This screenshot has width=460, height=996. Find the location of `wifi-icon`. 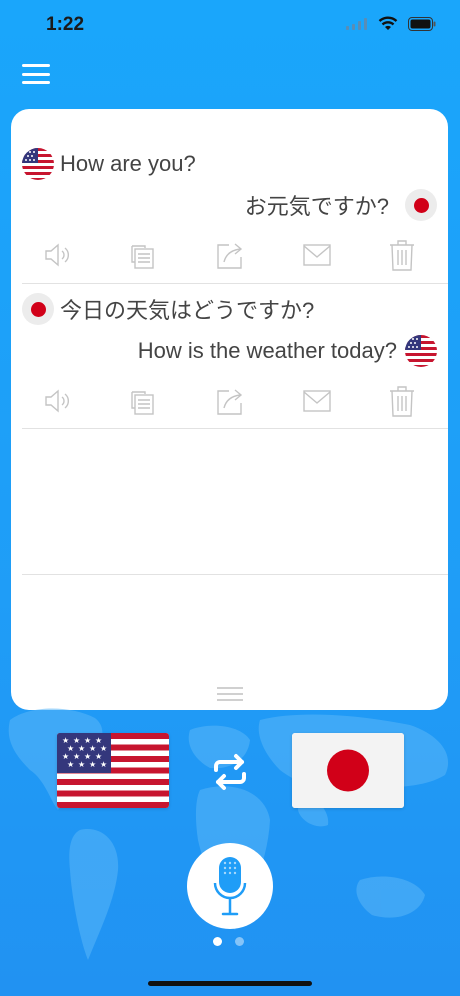

wifi-icon is located at coordinates (388, 23).